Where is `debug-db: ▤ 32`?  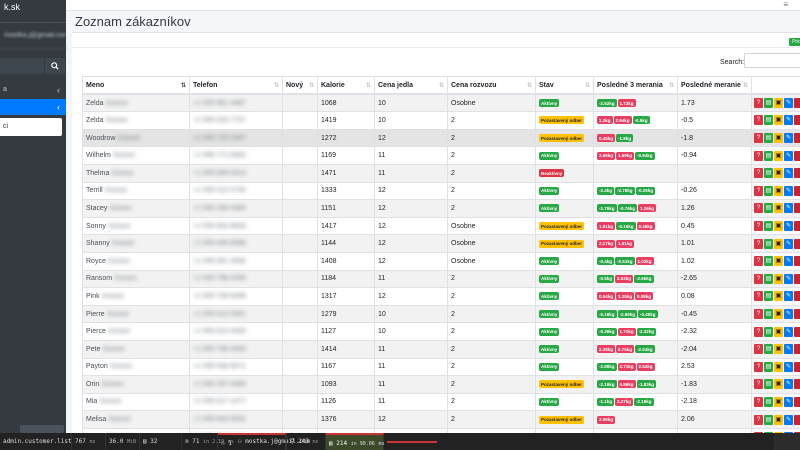 debug-db: ▤ 32 is located at coordinates (161, 441).